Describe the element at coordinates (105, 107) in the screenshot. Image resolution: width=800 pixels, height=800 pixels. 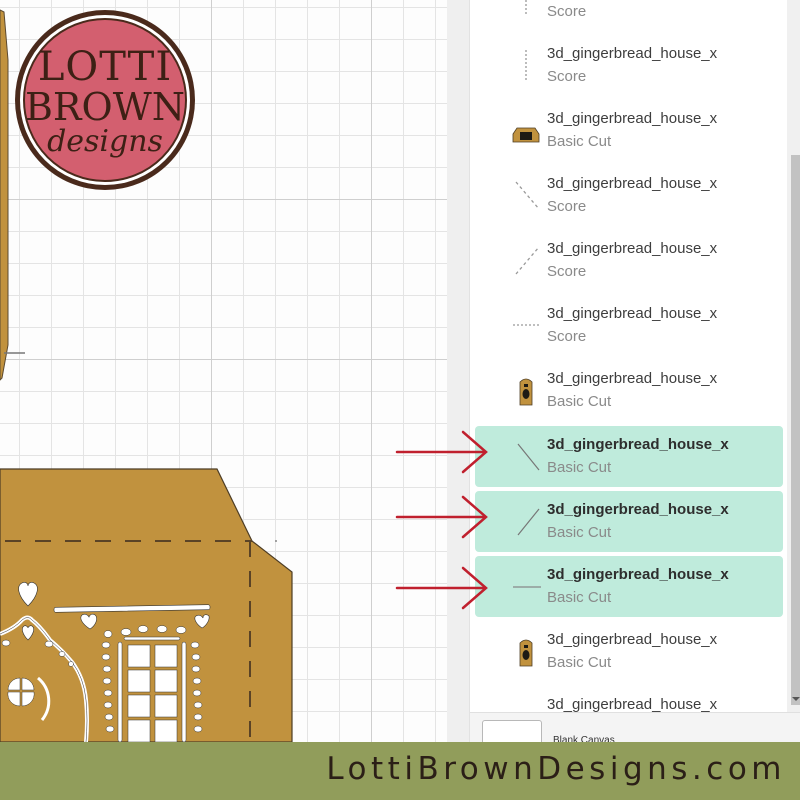
I see `logo-text-brown: BROWN` at that location.